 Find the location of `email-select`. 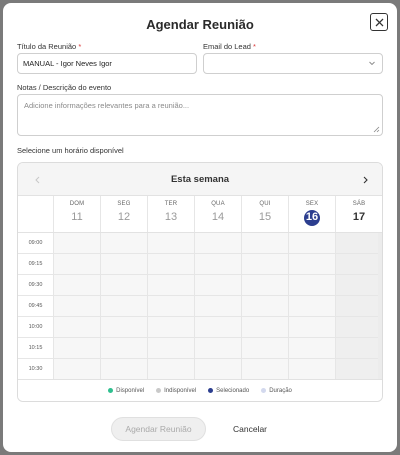

email-select is located at coordinates (293, 63).